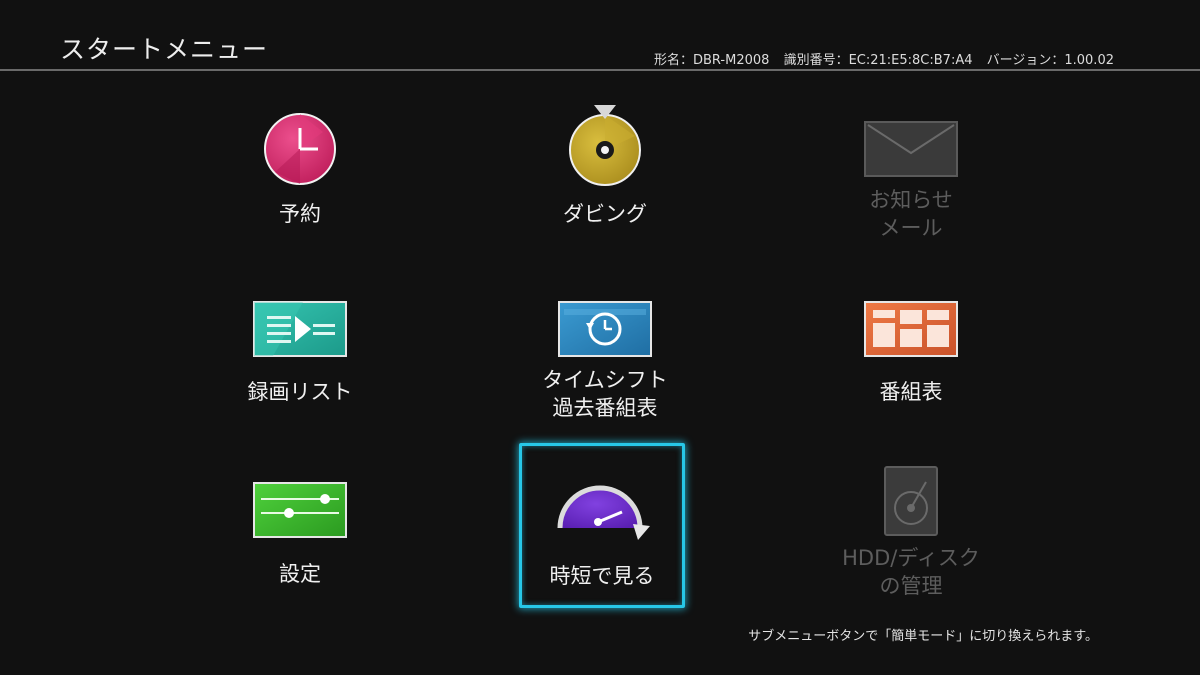 The height and width of the screenshot is (675, 1200). Describe the element at coordinates (911, 329) in the screenshot. I see `grid-icon` at that location.